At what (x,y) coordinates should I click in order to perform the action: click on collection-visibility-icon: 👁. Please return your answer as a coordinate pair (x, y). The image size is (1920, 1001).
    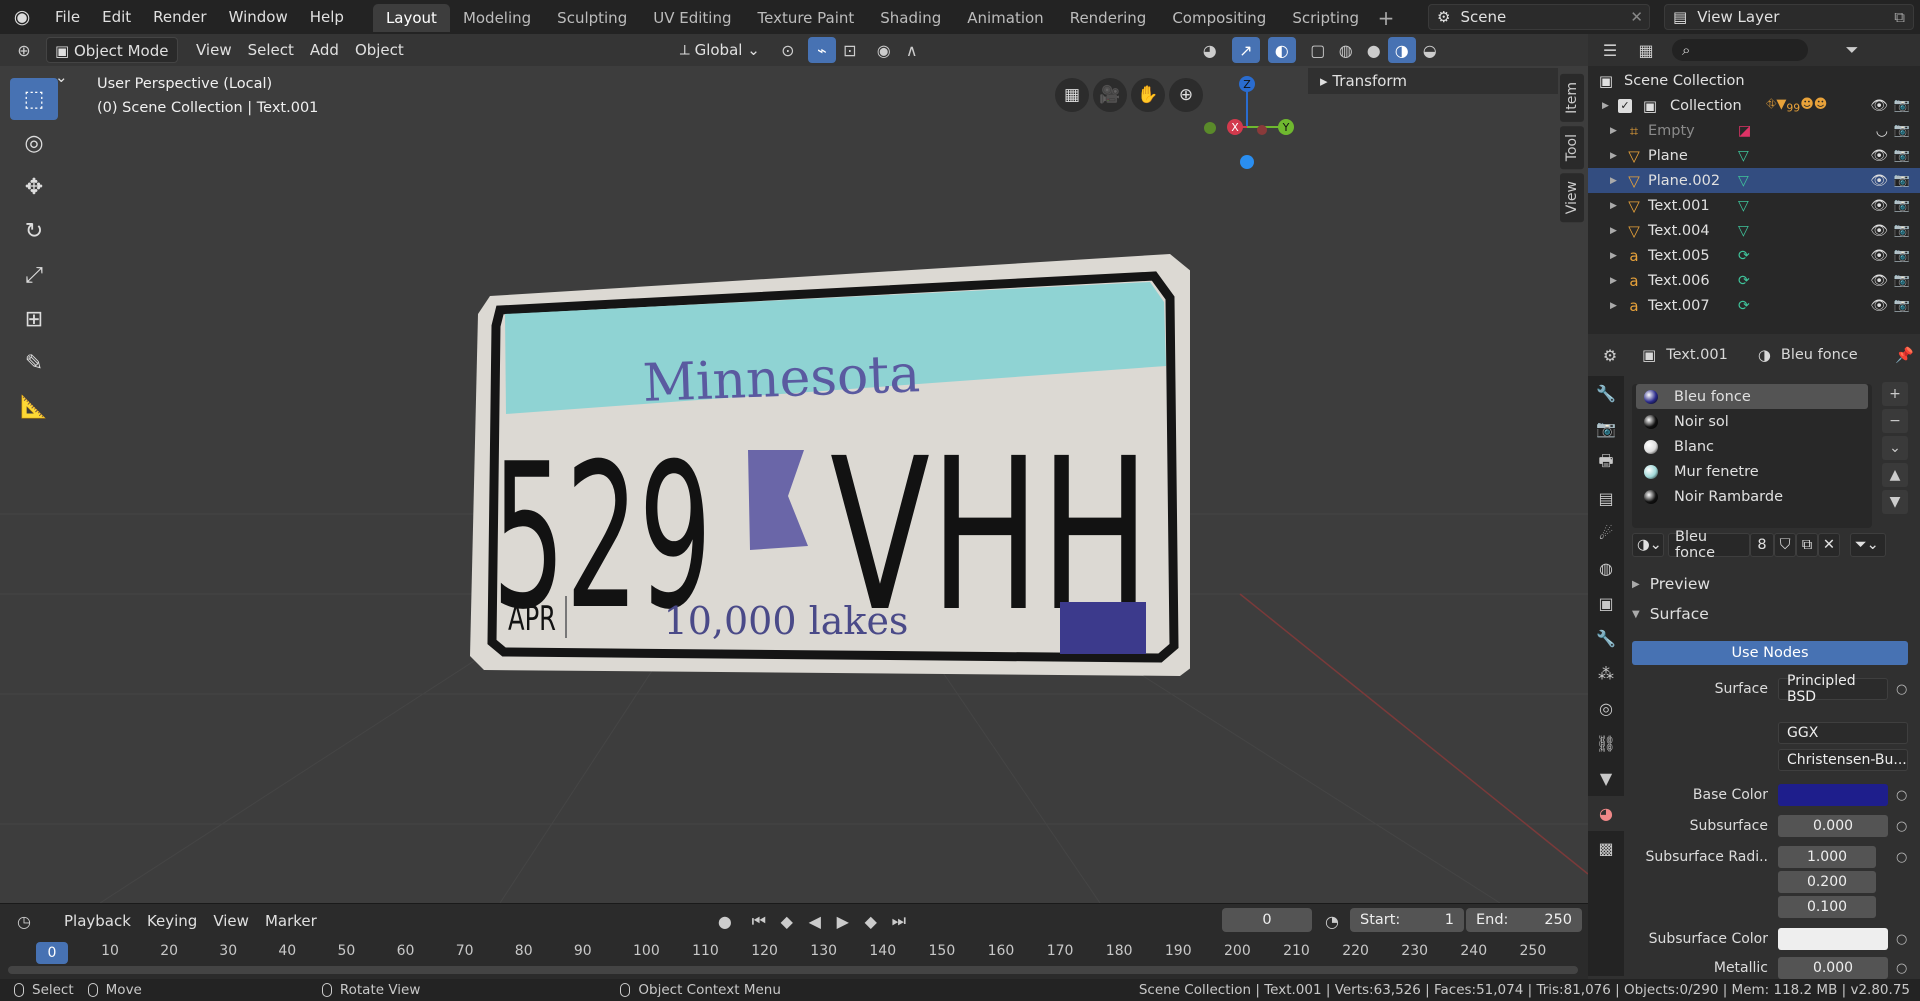
    Looking at the image, I should click on (1879, 106).